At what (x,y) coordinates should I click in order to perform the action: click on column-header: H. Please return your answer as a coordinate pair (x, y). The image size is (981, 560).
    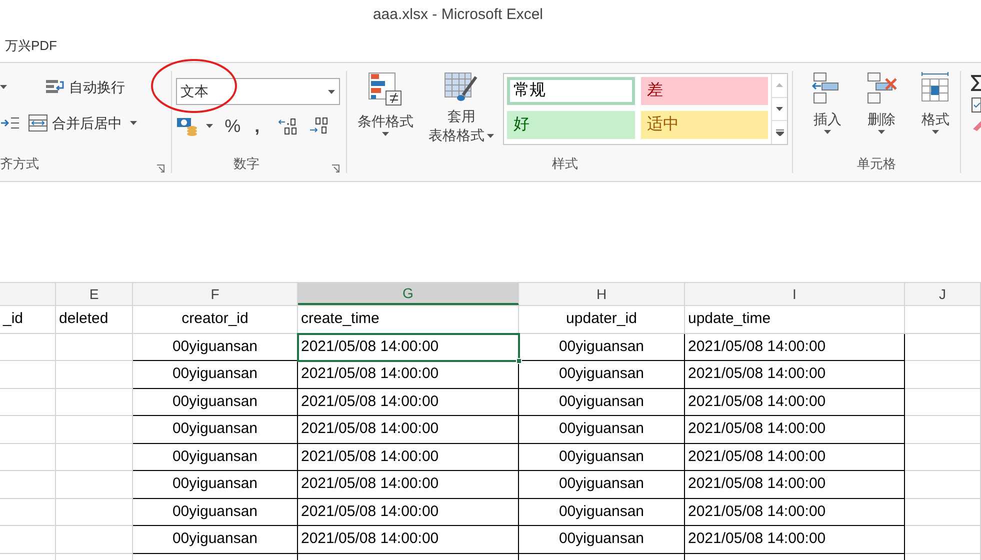
    Looking at the image, I should click on (602, 294).